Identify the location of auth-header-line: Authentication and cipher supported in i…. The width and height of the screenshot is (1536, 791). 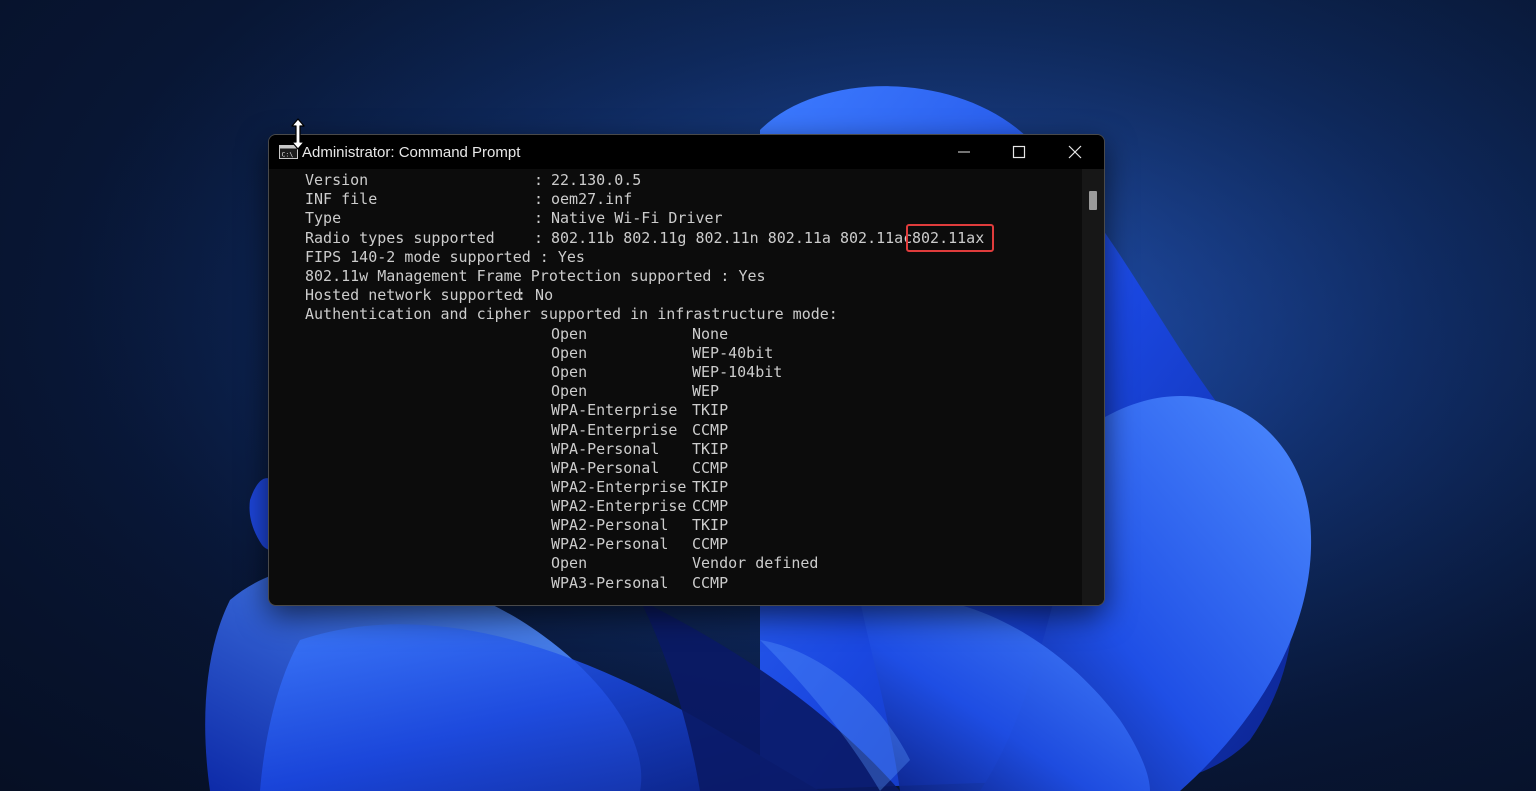
(553, 314).